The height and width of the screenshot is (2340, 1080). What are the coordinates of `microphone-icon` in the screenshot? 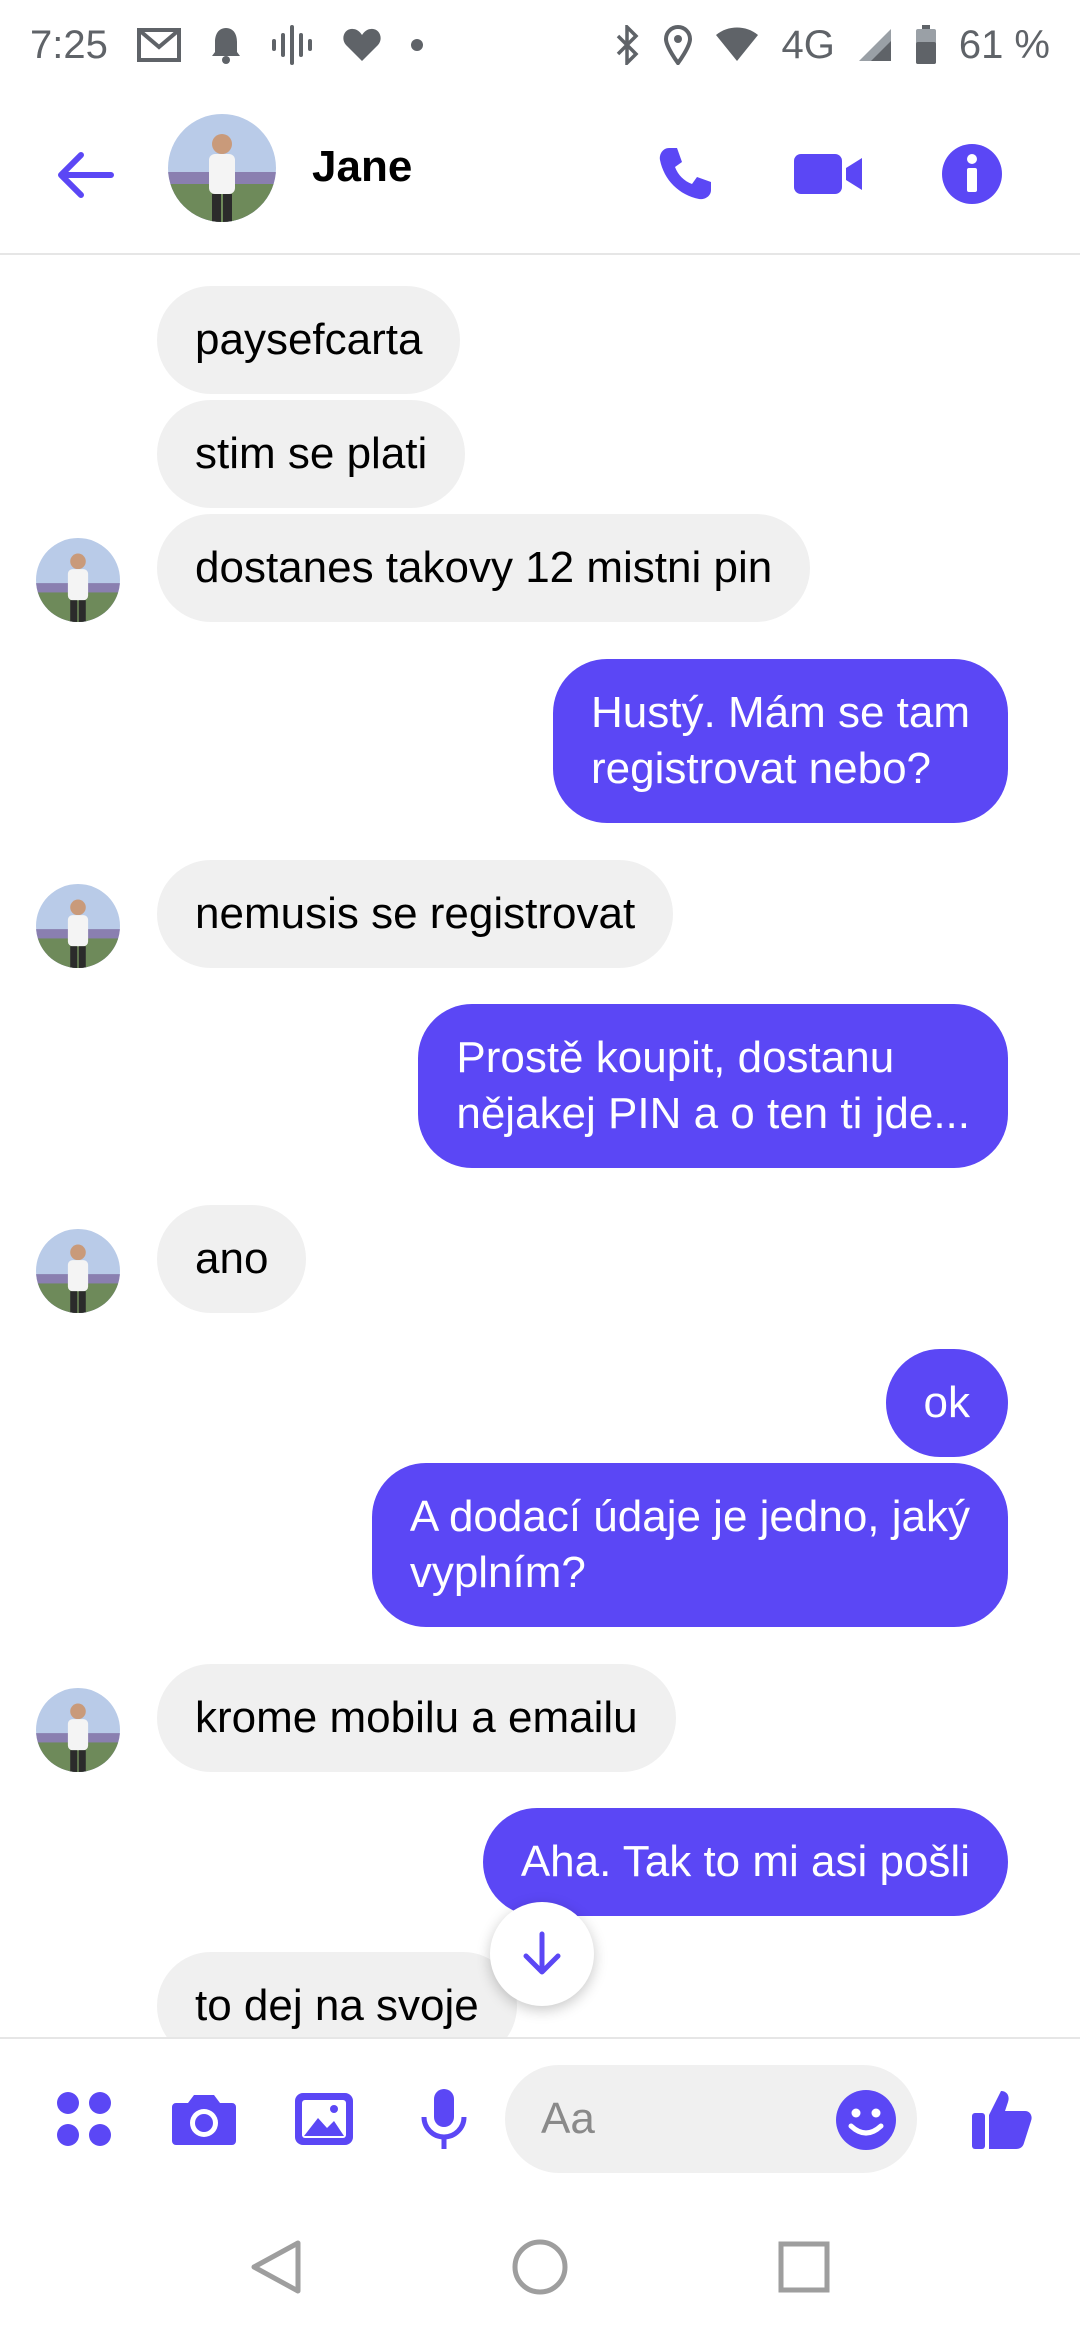 It's located at (444, 2119).